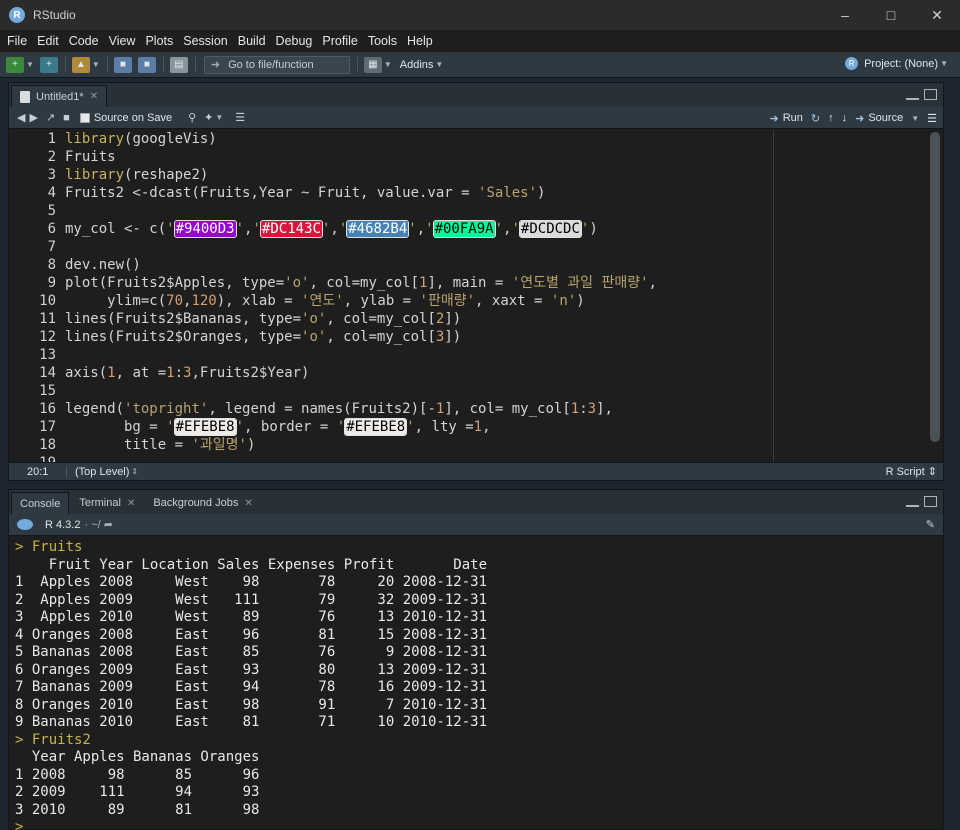 This screenshot has height=830, width=960. What do you see at coordinates (54, 15) in the screenshot?
I see `window-title: RStudio` at bounding box center [54, 15].